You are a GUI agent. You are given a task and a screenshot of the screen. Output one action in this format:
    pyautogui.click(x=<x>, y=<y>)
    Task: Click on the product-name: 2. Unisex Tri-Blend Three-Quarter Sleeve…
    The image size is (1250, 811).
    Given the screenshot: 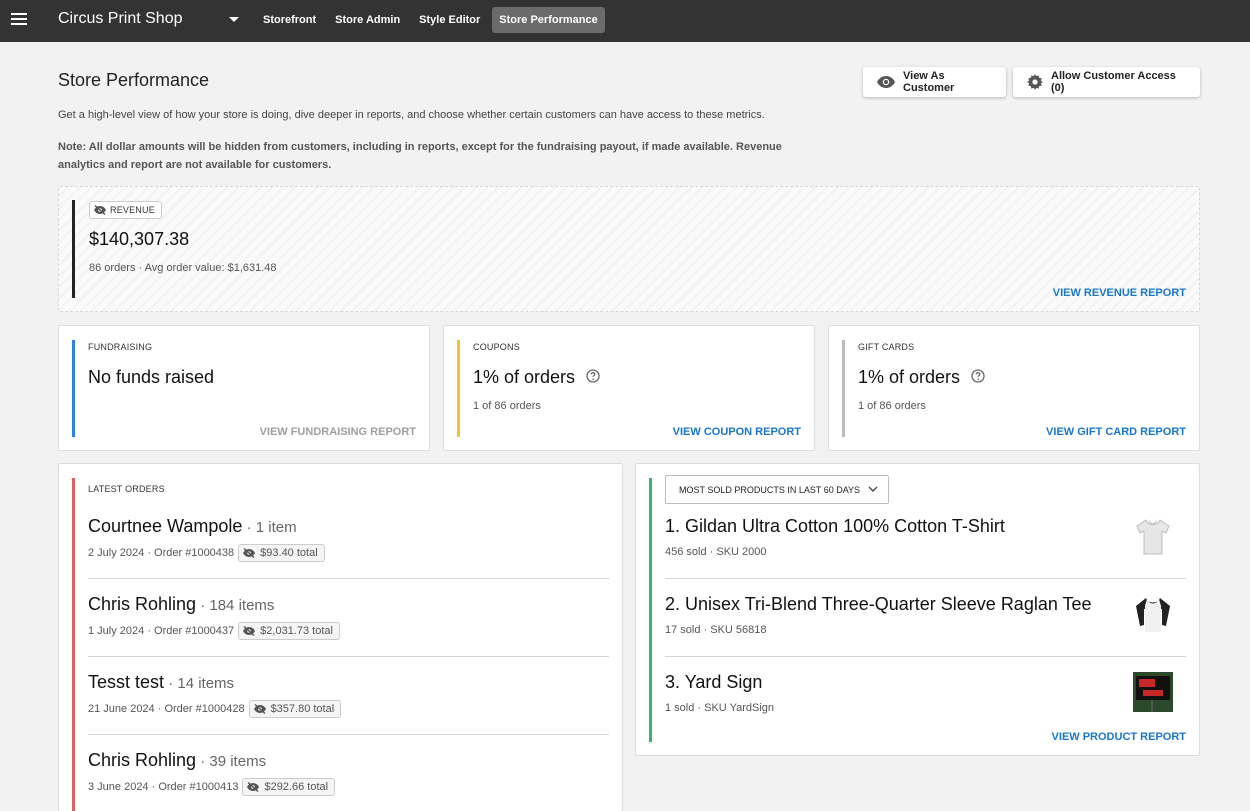 What is the action you would take?
    pyautogui.click(x=878, y=604)
    